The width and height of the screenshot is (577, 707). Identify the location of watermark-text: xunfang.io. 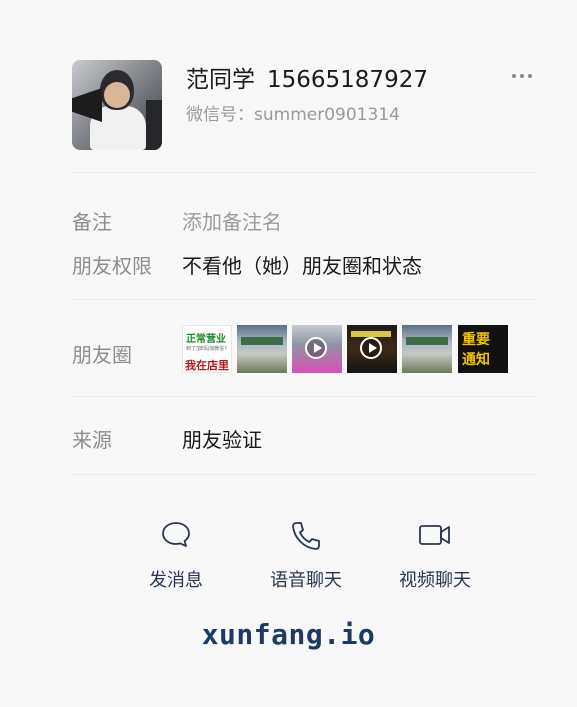
(288, 634).